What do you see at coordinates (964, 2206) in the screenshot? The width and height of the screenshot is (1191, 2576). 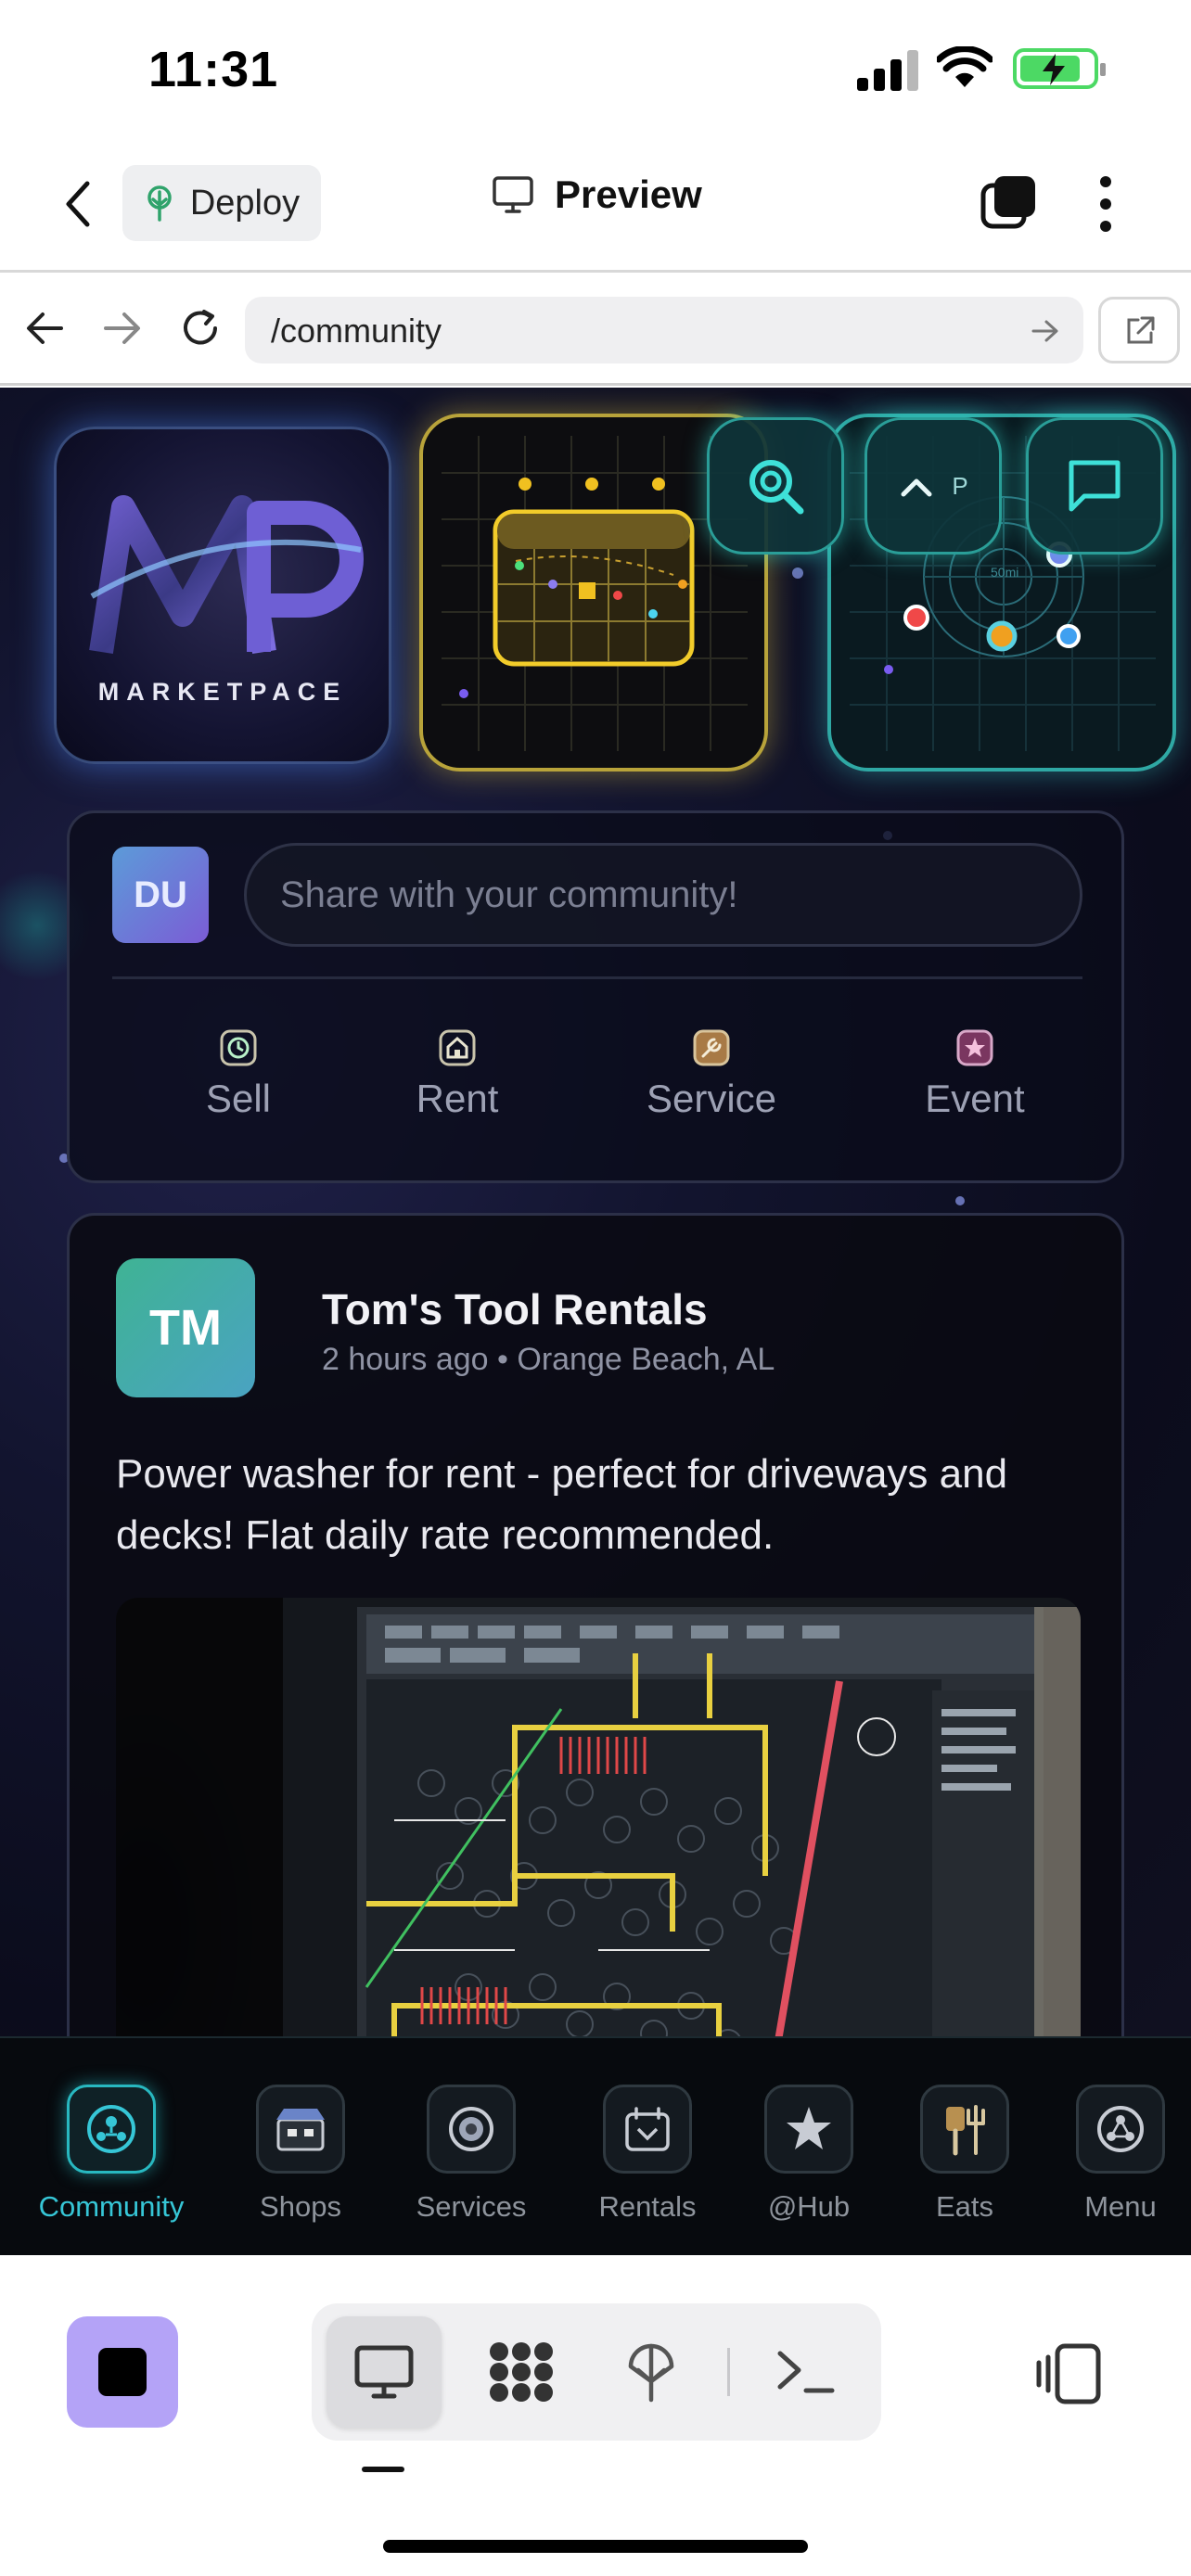 I see `nav-label: Eats` at bounding box center [964, 2206].